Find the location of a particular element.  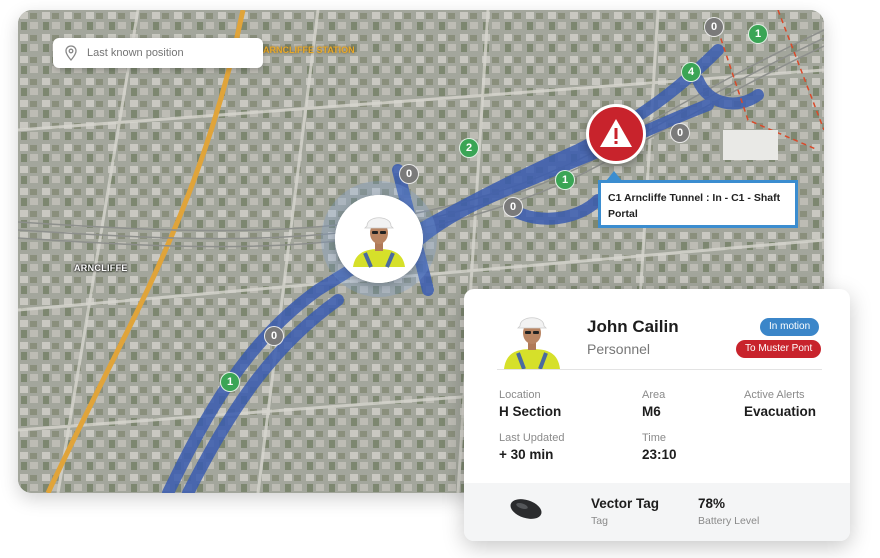

time-field: Time 23:10 is located at coordinates (659, 447).